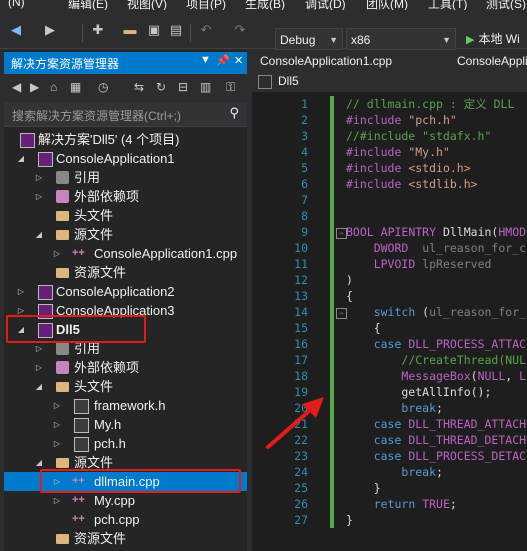 This screenshot has height=551, width=527. Describe the element at coordinates (295, 423) in the screenshot. I see `annotation-arrow` at that location.